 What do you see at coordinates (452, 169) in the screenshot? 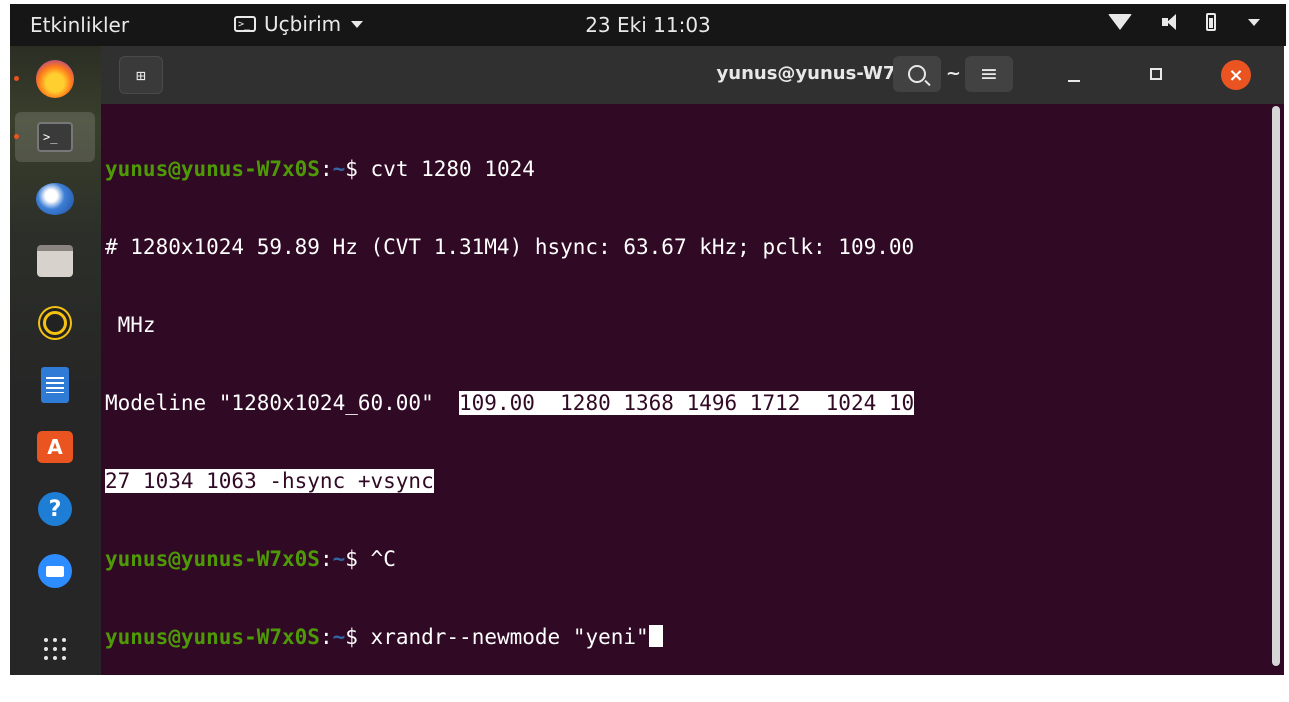
I see `command-text: cvt 1280 1024` at bounding box center [452, 169].